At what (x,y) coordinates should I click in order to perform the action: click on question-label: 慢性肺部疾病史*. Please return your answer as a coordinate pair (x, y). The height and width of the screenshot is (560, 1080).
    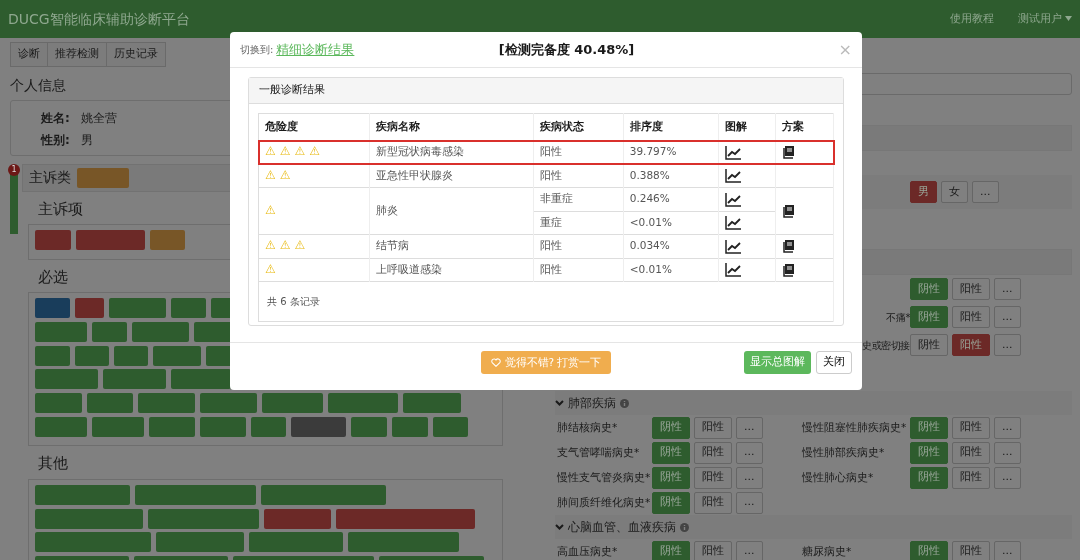
    Looking at the image, I should click on (843, 451).